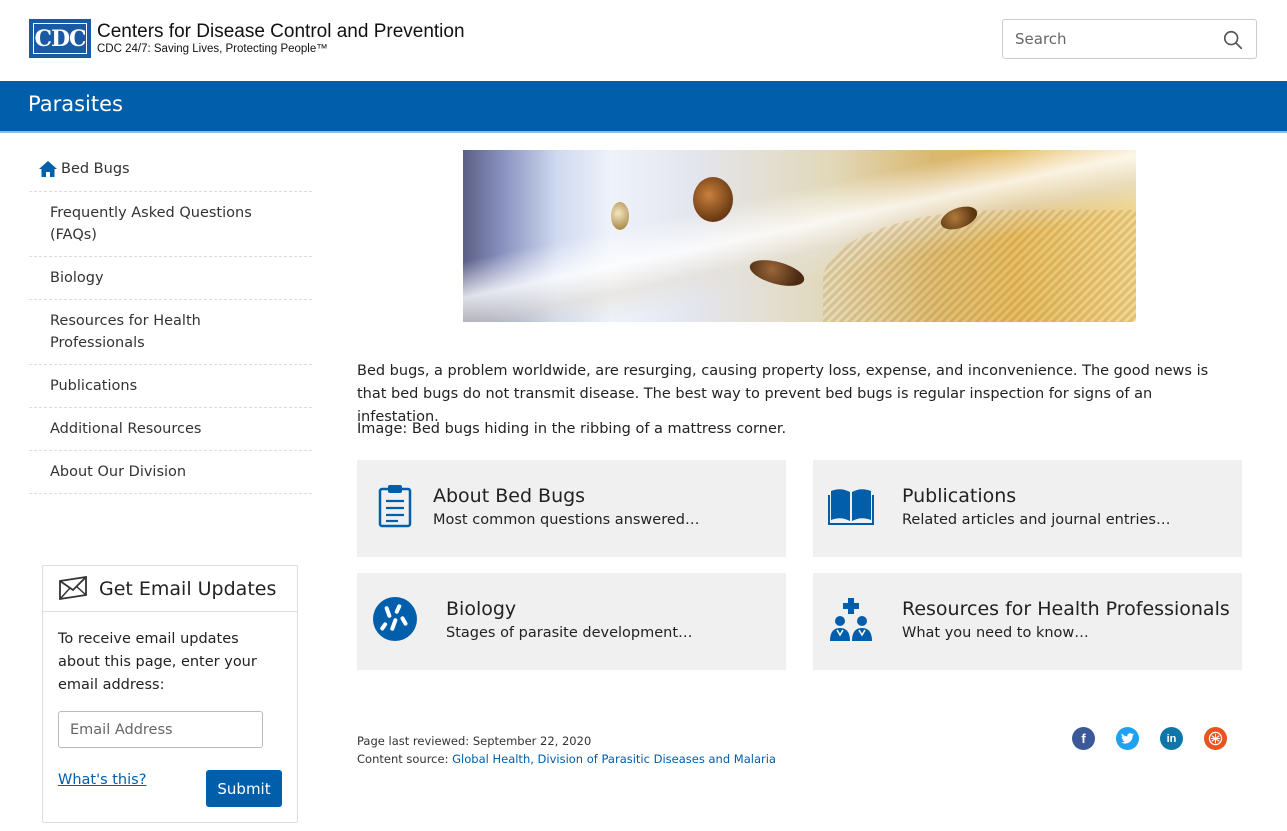 This screenshot has height=831, width=1287. I want to click on sidebar-item-publications: Publications, so click(170, 386).